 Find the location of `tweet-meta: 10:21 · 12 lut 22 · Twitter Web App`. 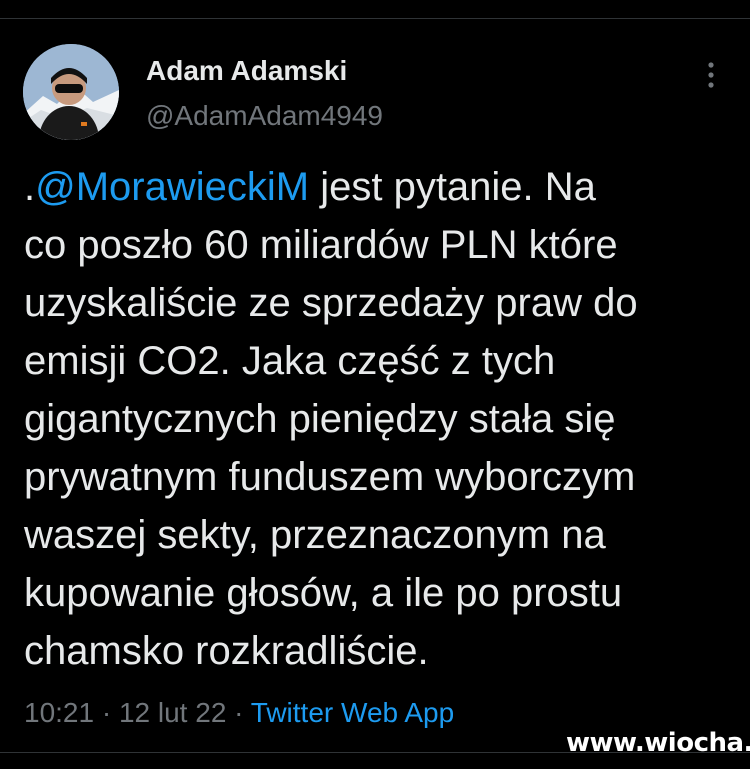

tweet-meta: 10:21 · 12 lut 22 · Twitter Web App is located at coordinates (239, 713).